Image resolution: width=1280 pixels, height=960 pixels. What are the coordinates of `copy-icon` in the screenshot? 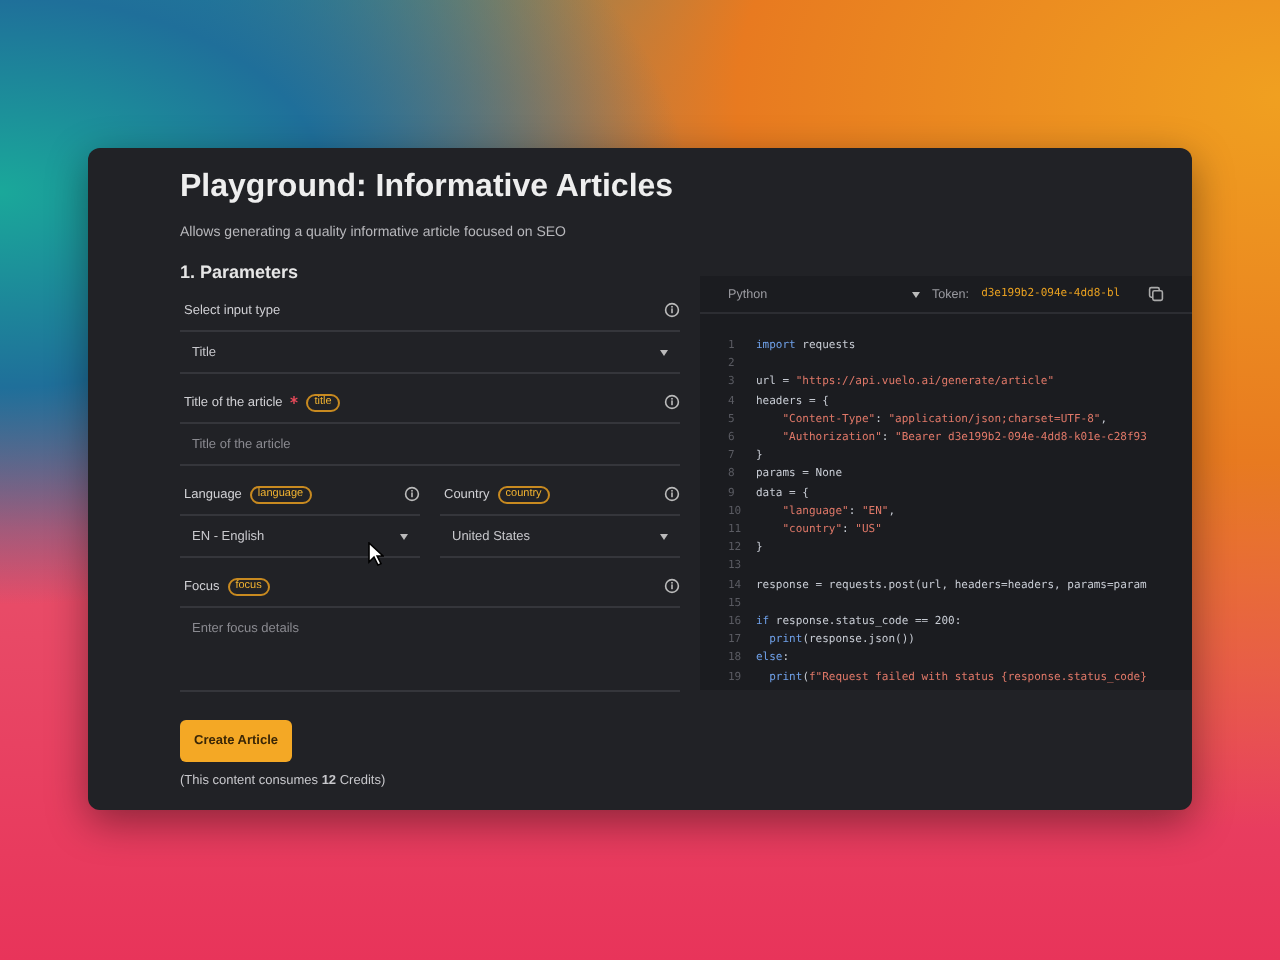 It's located at (1156, 294).